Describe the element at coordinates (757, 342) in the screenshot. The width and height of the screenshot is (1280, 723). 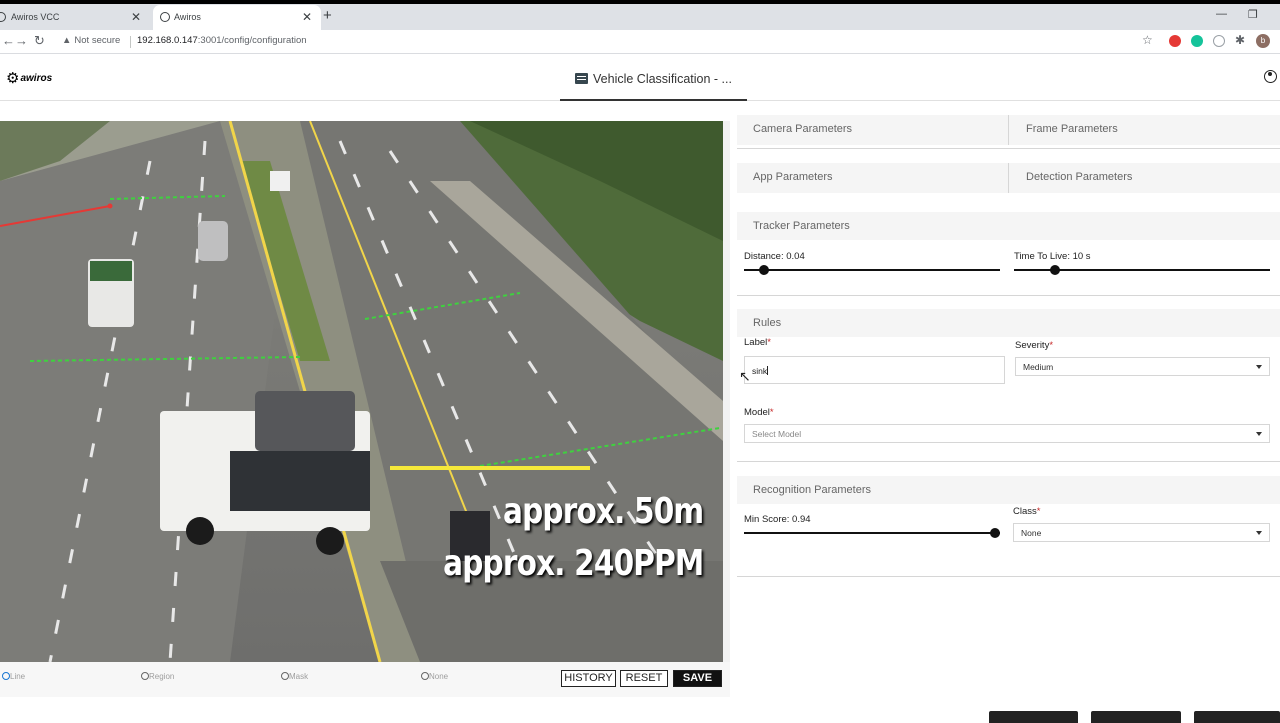
I see `label-field-title: Label*` at that location.